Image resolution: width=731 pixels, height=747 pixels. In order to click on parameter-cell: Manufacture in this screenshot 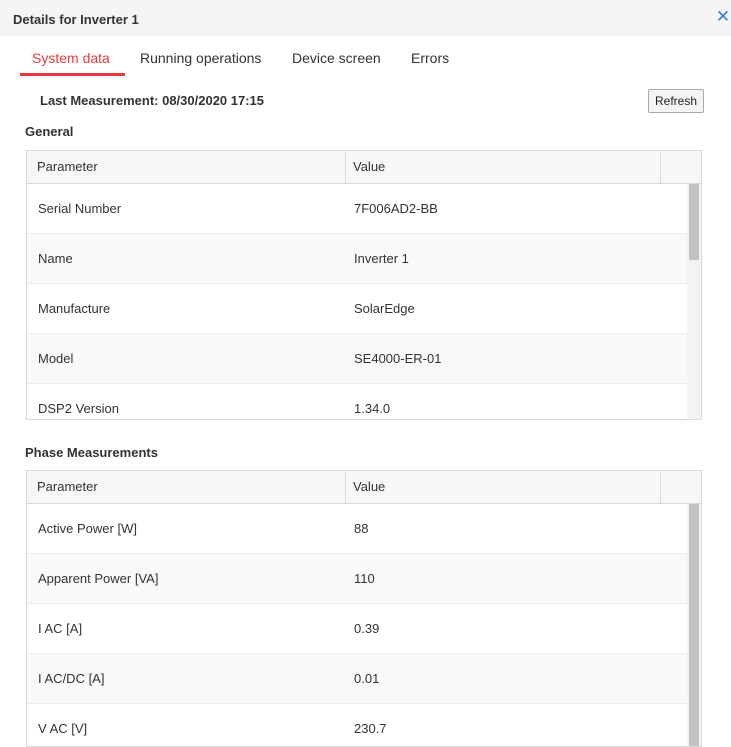, I will do `click(74, 308)`.